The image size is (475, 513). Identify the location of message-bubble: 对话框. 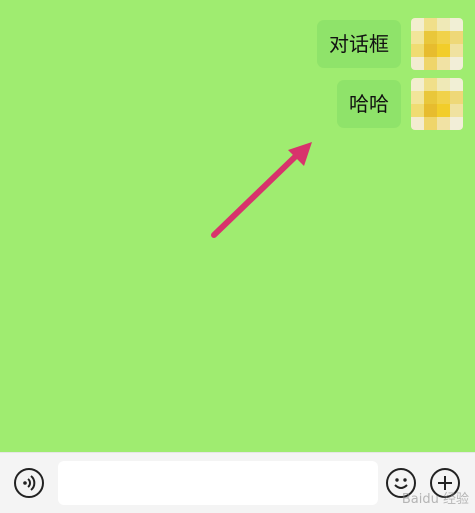
(359, 44).